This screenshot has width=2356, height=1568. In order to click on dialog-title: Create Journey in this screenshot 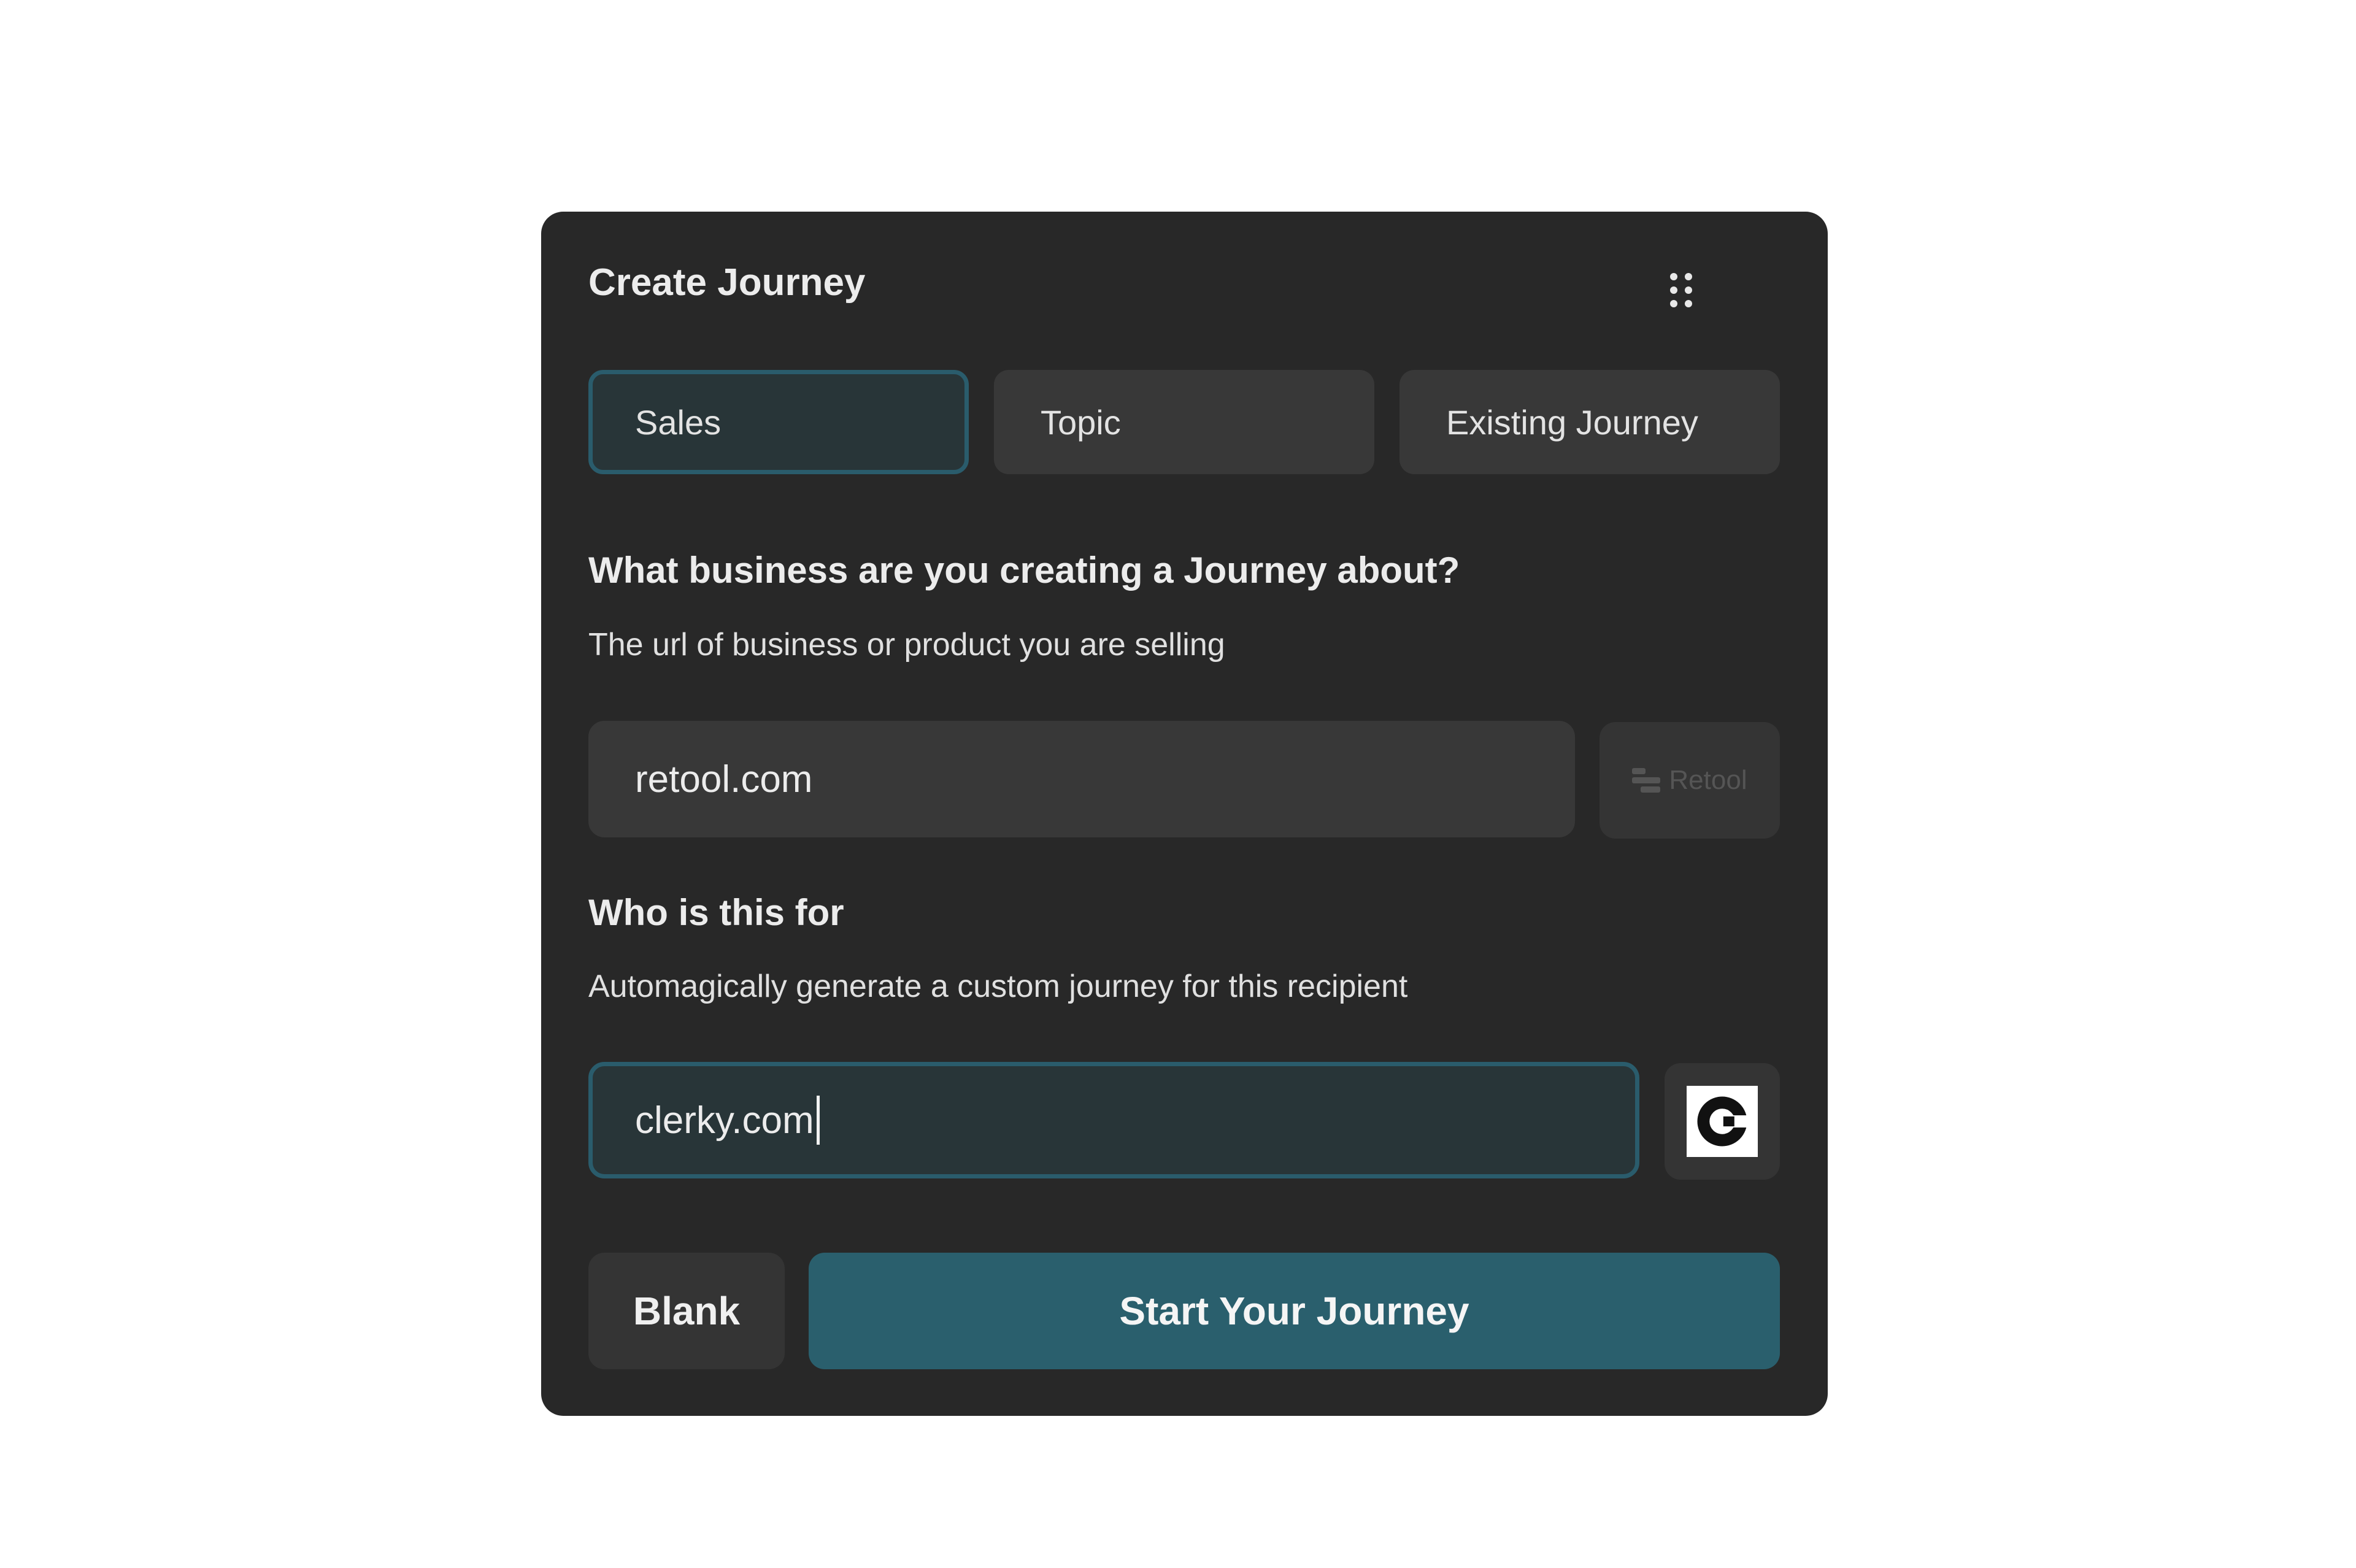, I will do `click(727, 282)`.